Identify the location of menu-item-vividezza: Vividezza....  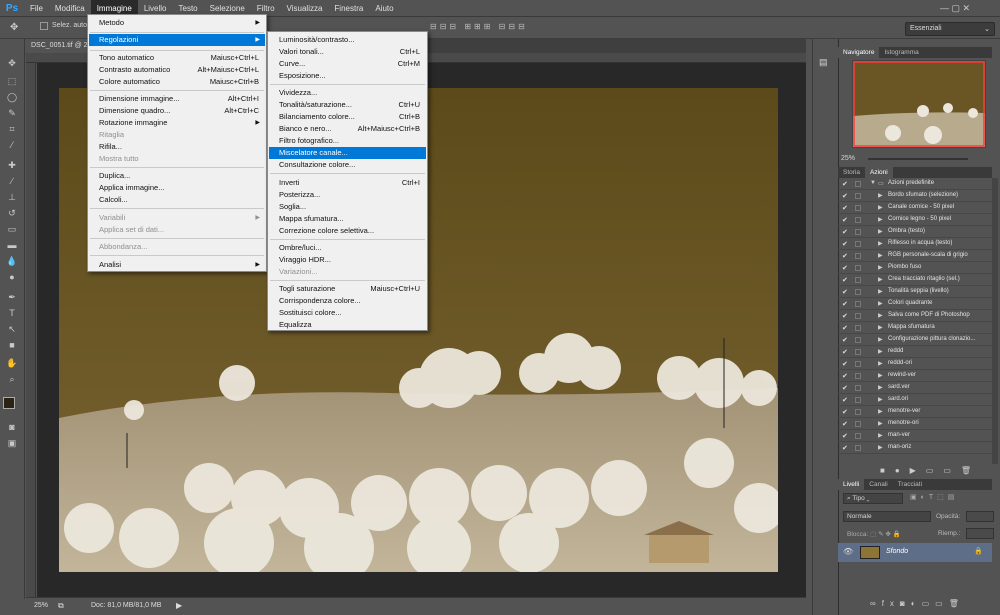
(347, 93).